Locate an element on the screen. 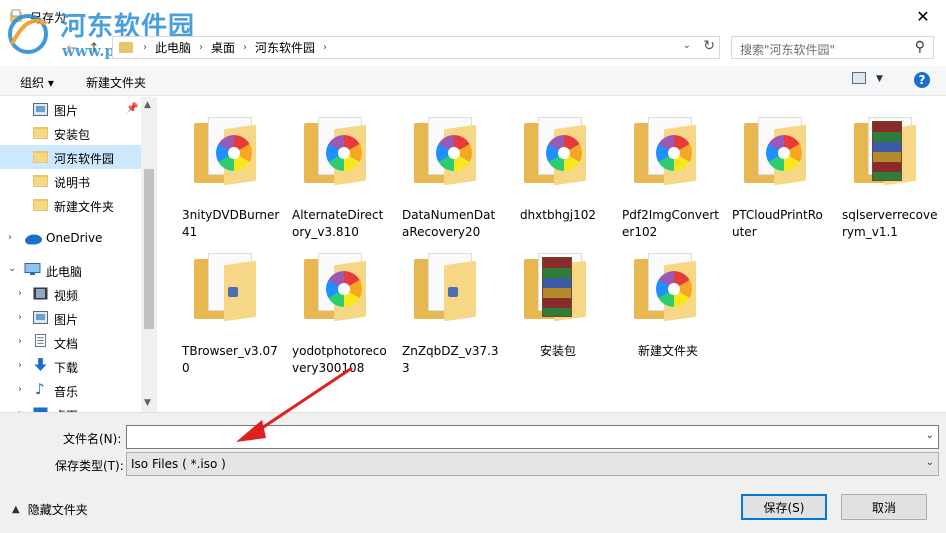 The height and width of the screenshot is (533, 946). sidebar-item-label: 新建文件夹 is located at coordinates (84, 207).